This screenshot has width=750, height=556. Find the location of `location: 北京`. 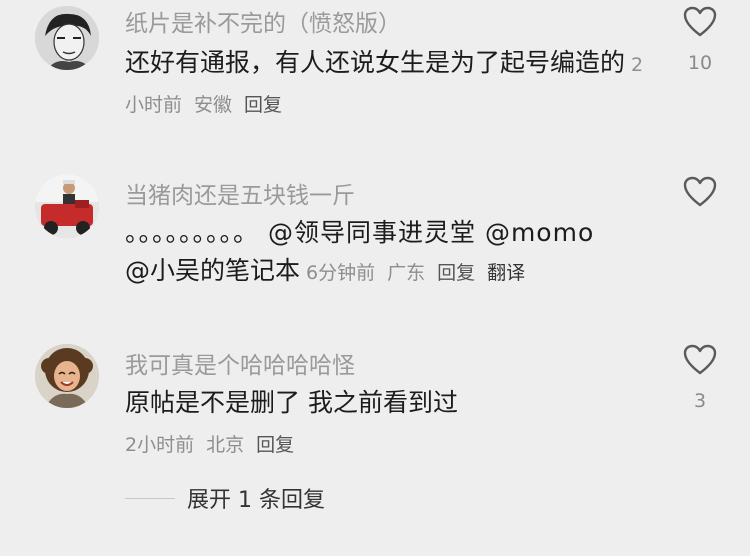

location: 北京 is located at coordinates (225, 445).